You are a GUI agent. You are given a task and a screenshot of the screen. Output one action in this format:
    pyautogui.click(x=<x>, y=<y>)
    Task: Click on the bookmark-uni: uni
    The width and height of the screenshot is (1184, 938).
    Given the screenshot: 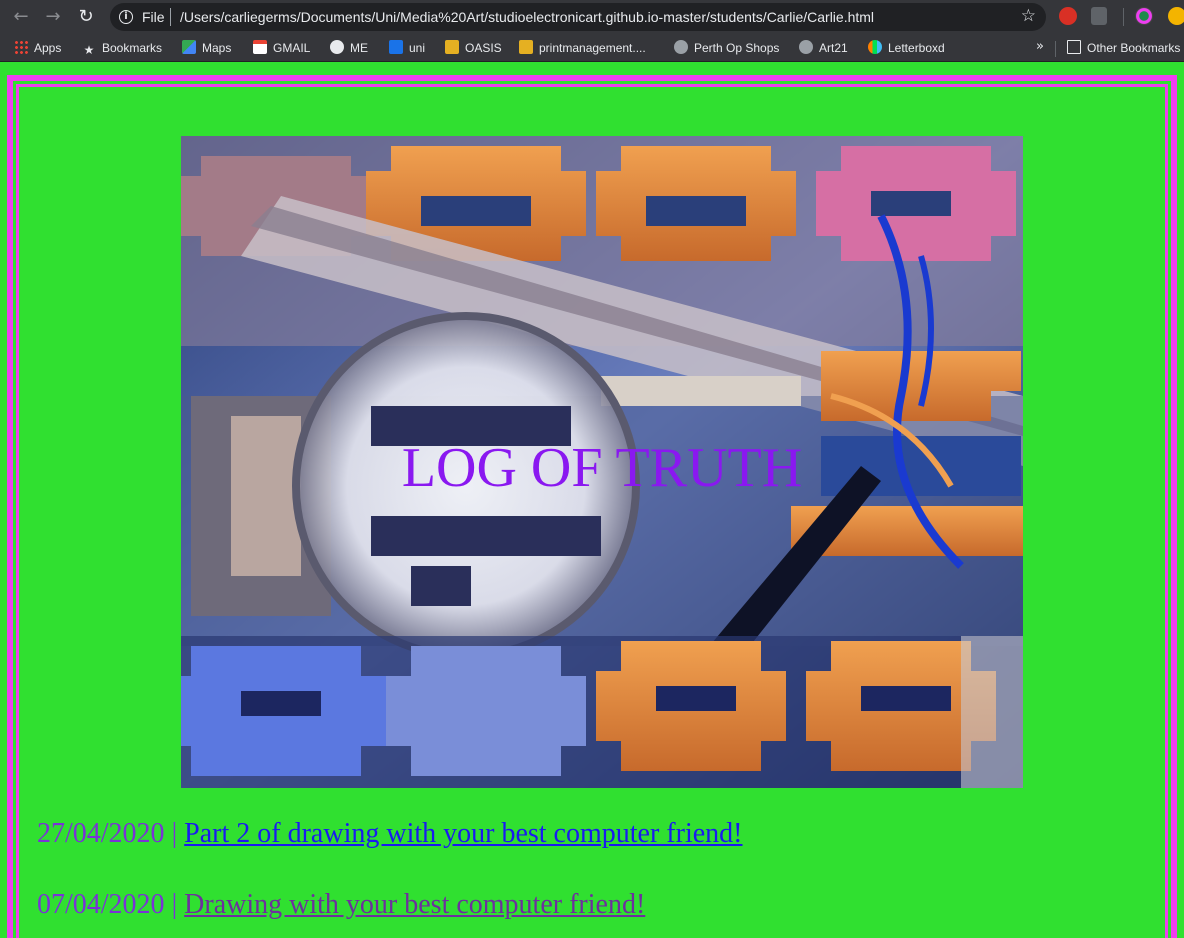 What is the action you would take?
    pyautogui.click(x=407, y=48)
    